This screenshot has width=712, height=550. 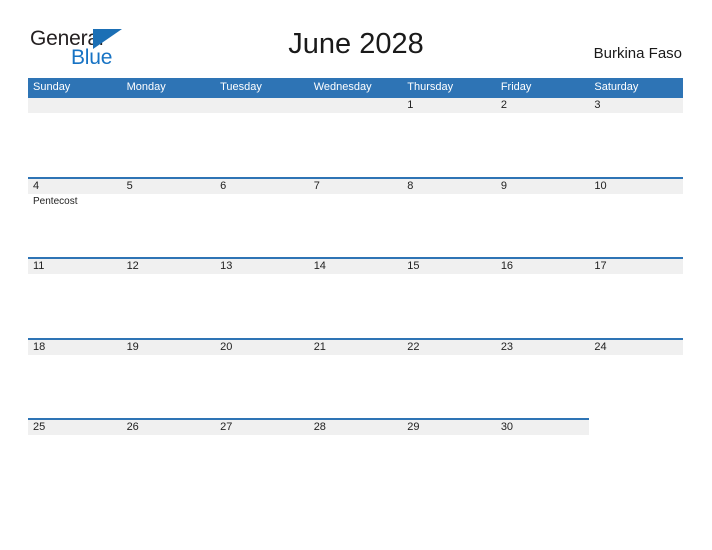 What do you see at coordinates (316, 185) in the screenshot?
I see `day-number: 7` at bounding box center [316, 185].